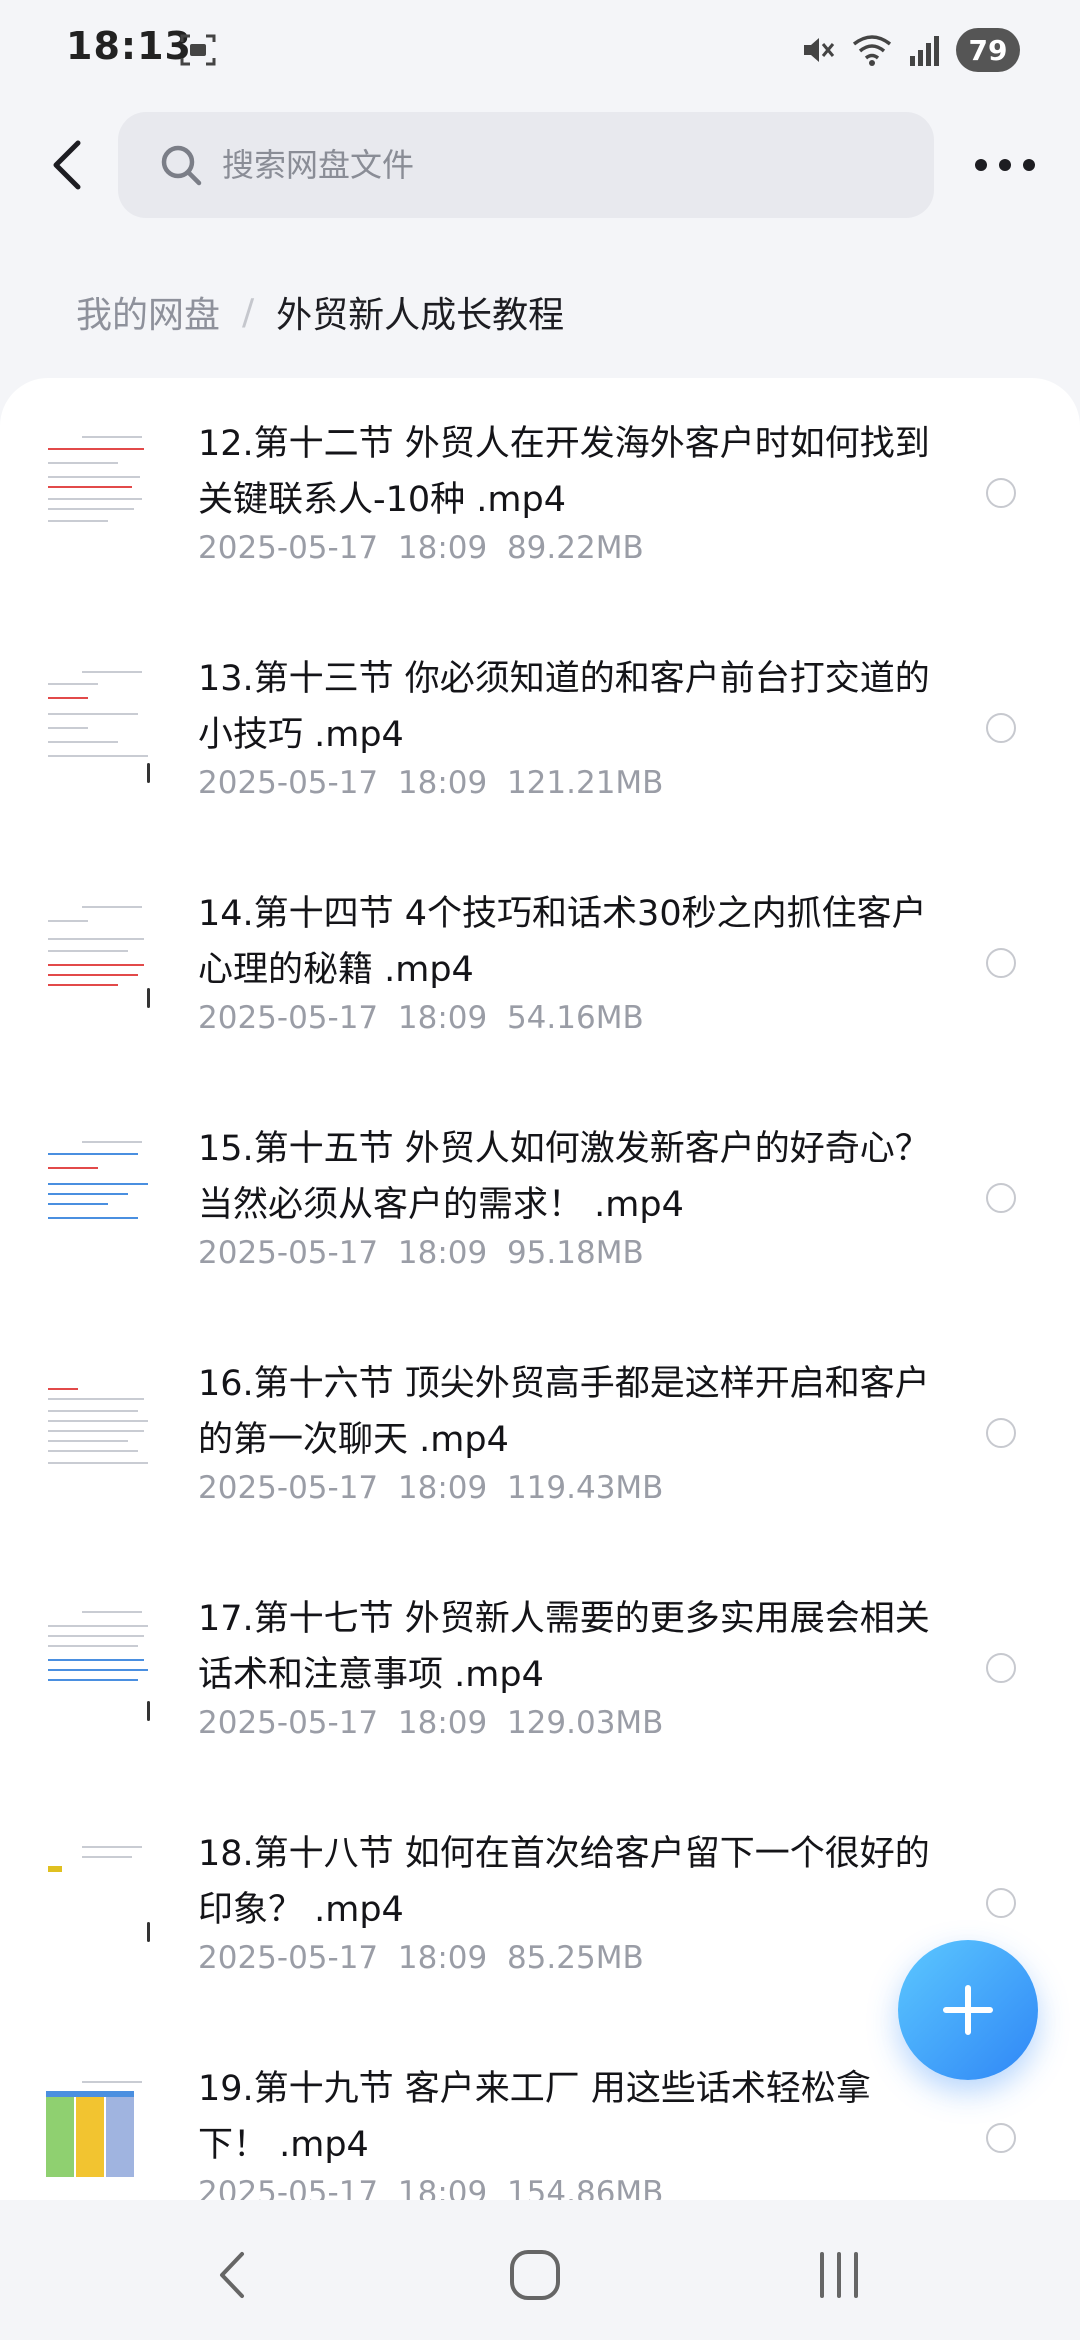 This screenshot has width=1080, height=2340. I want to click on status-time: 18:13, so click(129, 46).